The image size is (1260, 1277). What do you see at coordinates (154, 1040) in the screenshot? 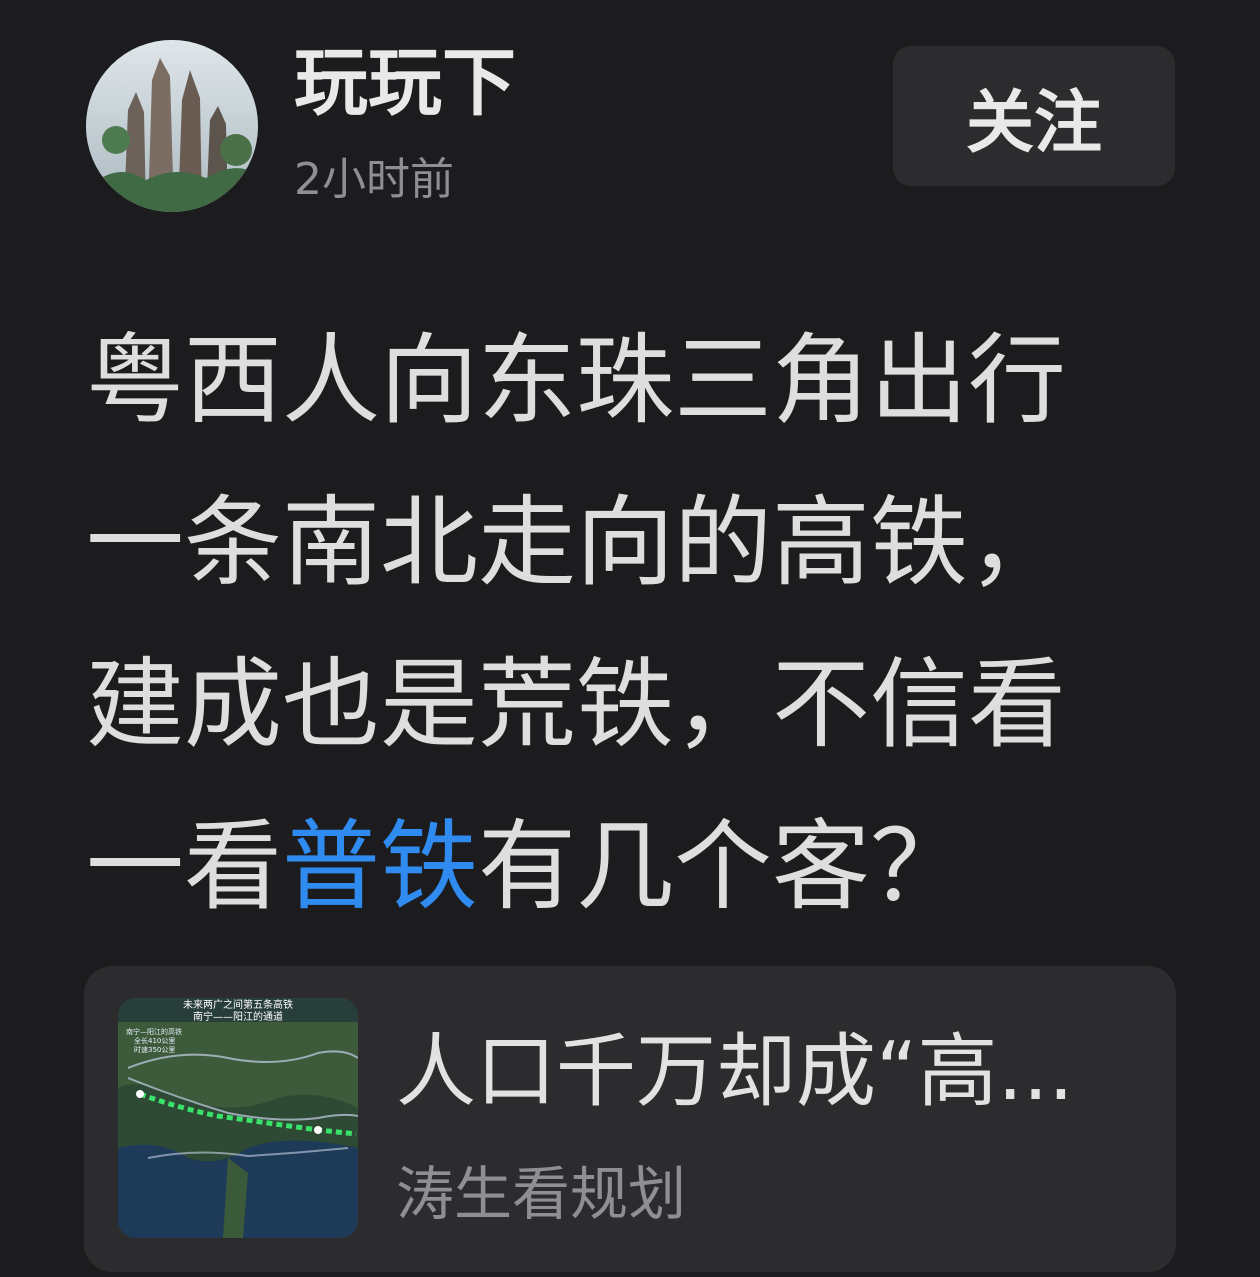
I see `thumbnail-info-line: 全长410公里` at bounding box center [154, 1040].